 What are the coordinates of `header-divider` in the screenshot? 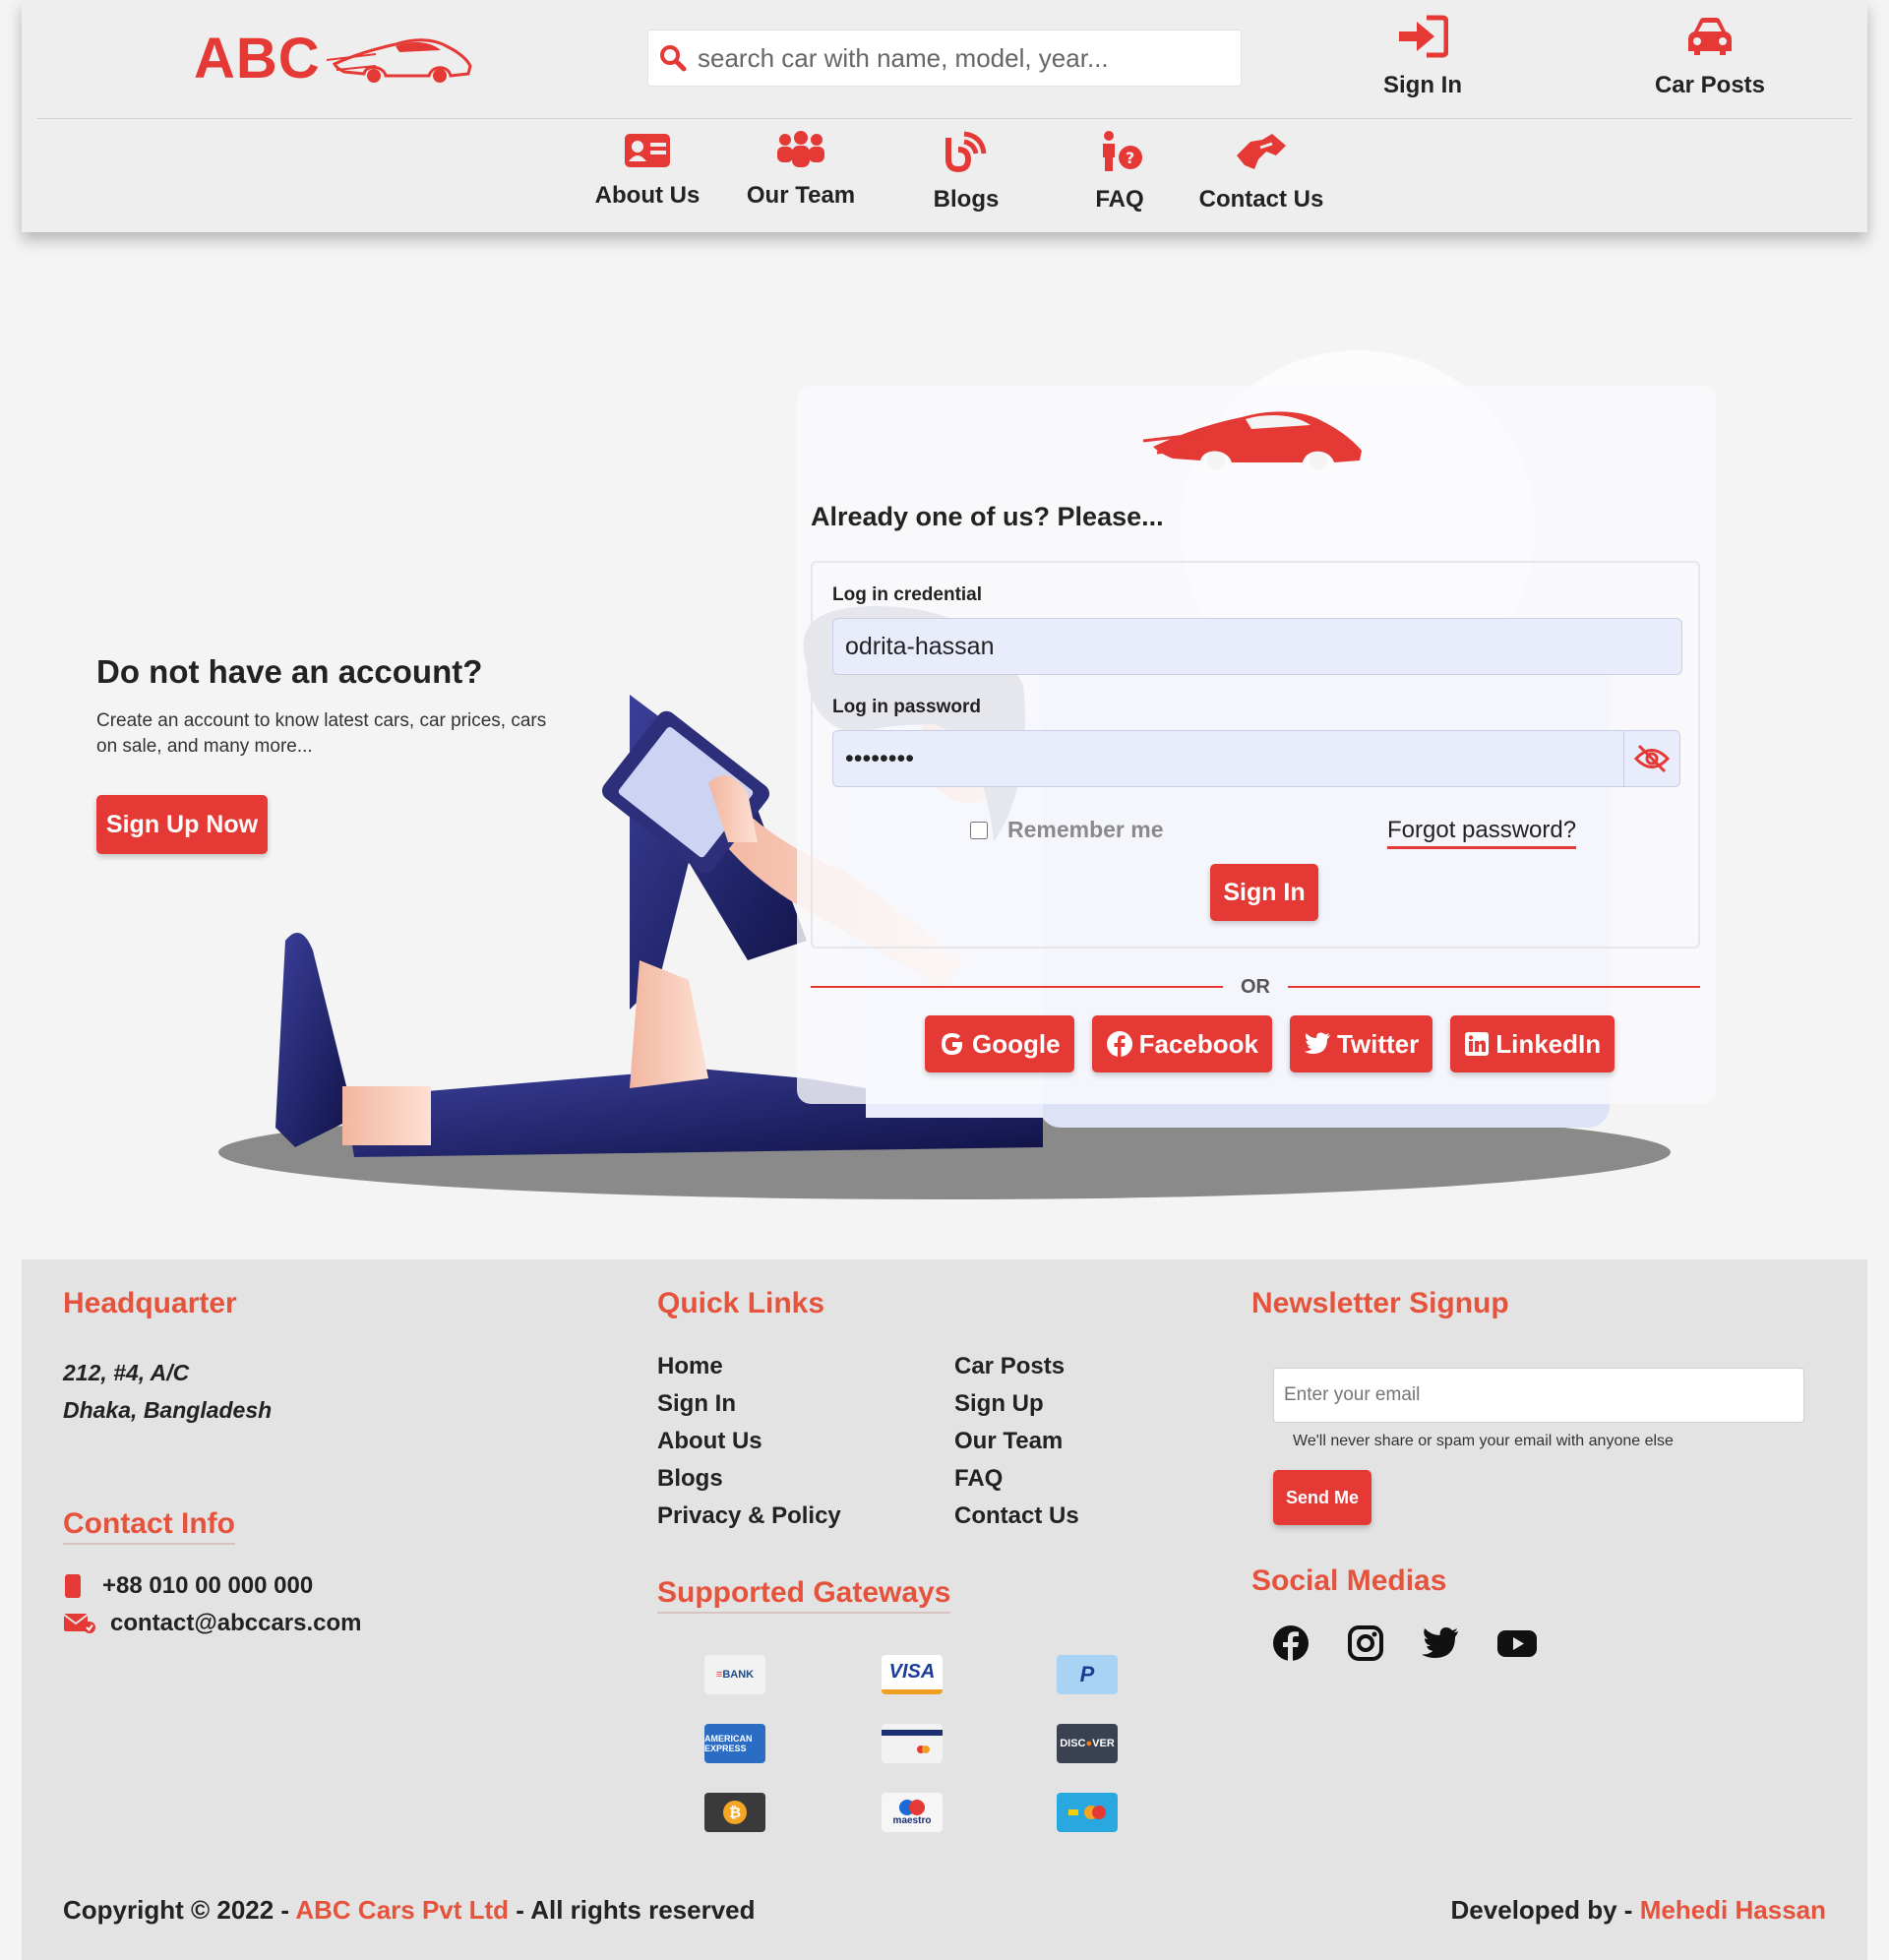 It's located at (945, 118).